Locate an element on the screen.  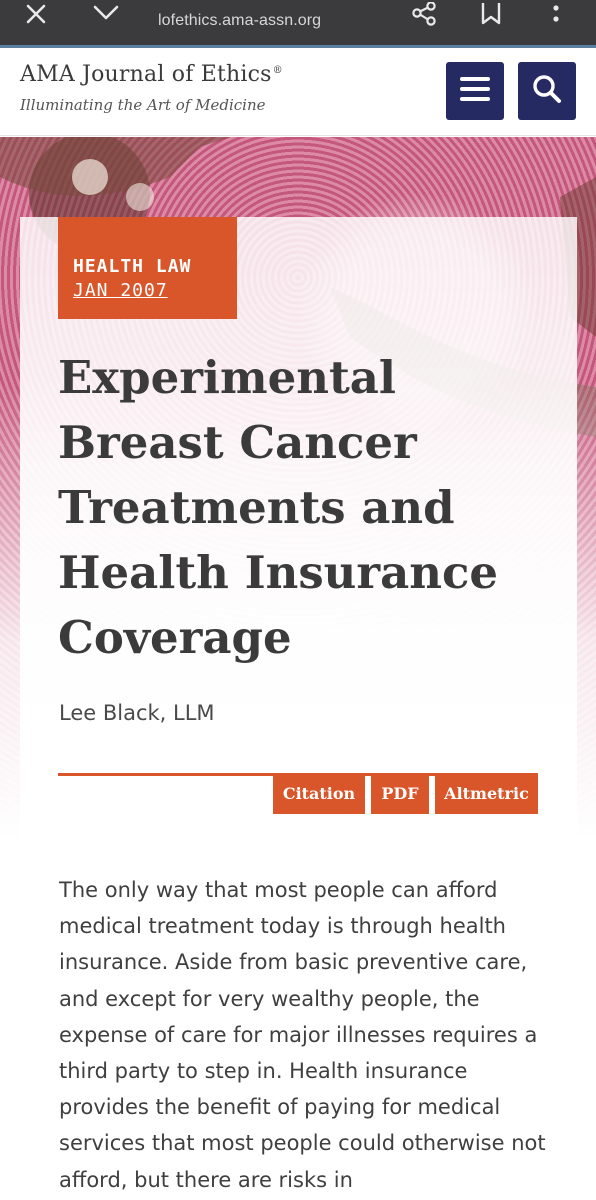
menu-button is located at coordinates (475, 91).